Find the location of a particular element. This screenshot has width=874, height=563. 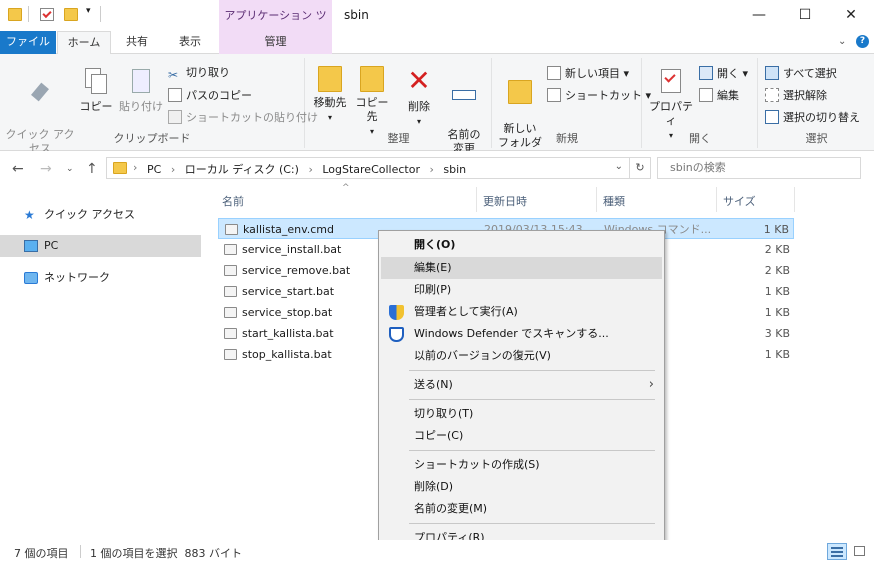

new-folder-button: 新しい フォルダー is located at coordinates (520, 115).